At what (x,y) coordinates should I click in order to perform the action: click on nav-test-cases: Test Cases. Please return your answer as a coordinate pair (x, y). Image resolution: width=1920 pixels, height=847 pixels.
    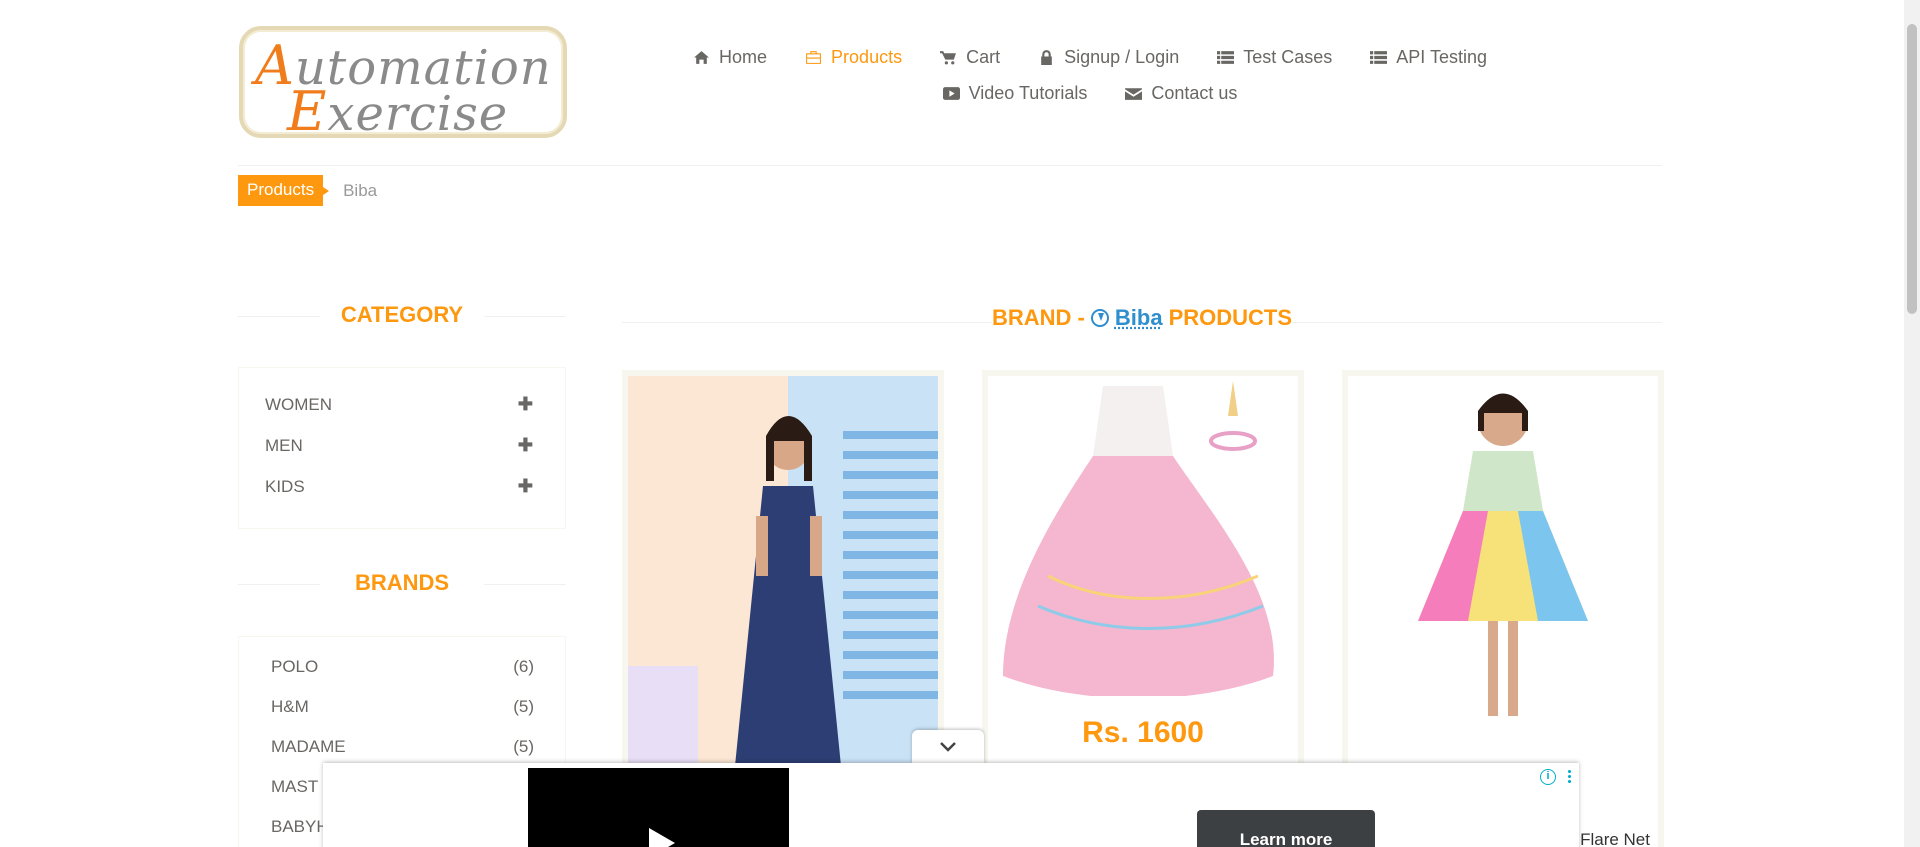
    Looking at the image, I should click on (1274, 57).